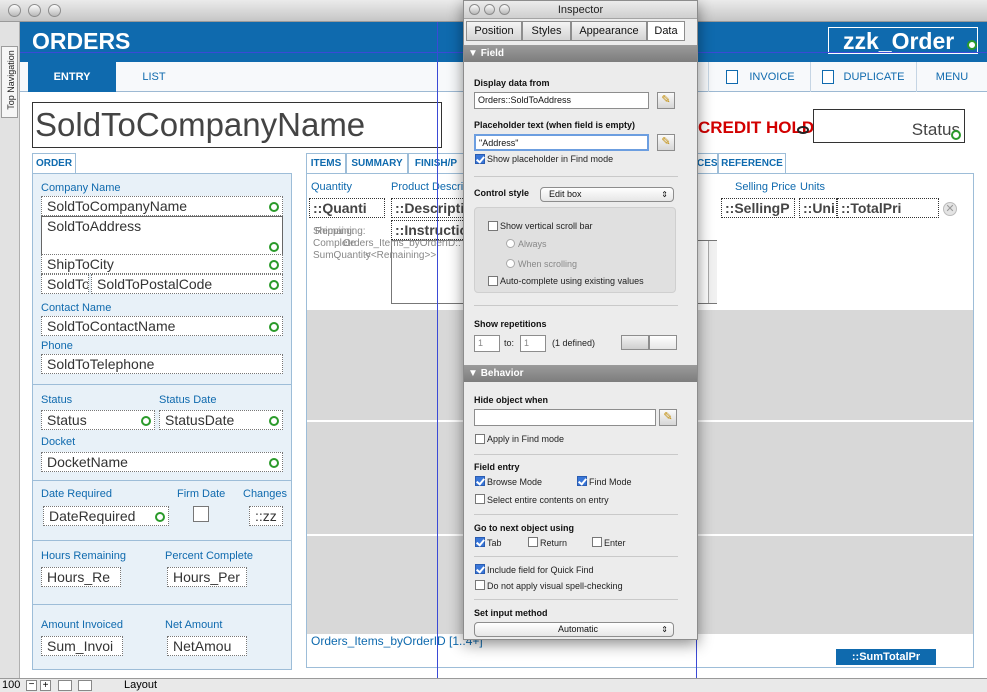 The width and height of the screenshot is (987, 692). Describe the element at coordinates (548, 500) in the screenshot. I see `select-entire-label: Select entire contents on entry` at that location.